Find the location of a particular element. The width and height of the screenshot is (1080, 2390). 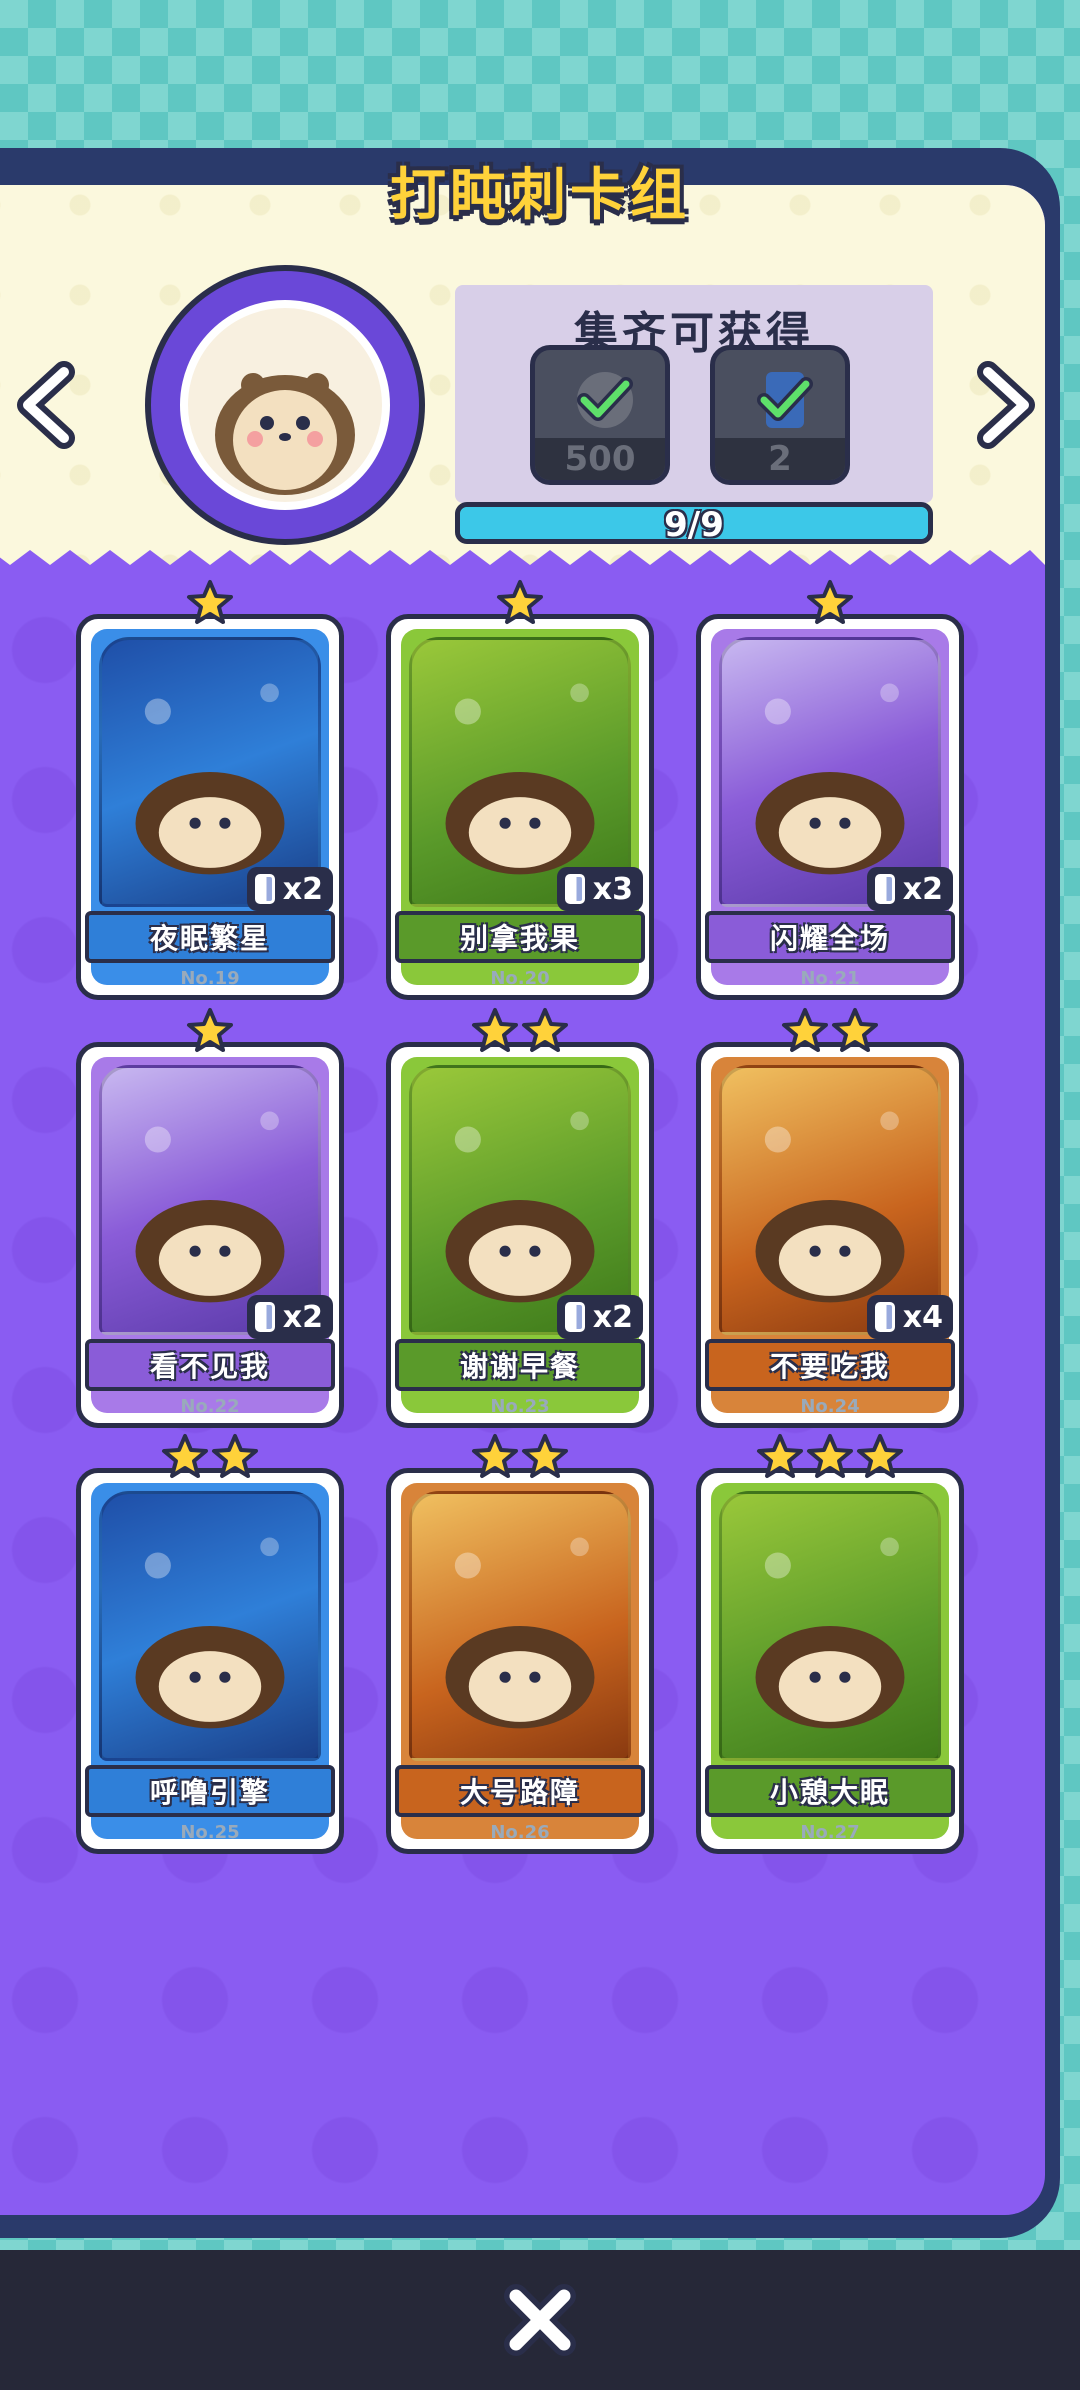

chevron-left-icon is located at coordinates (46, 405).